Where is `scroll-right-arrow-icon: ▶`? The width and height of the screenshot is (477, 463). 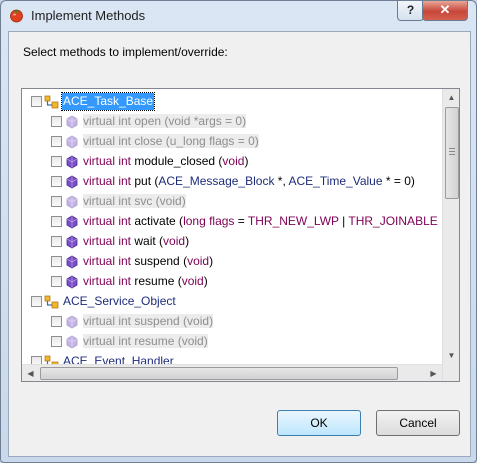 scroll-right-arrow-icon: ▶ is located at coordinates (433, 373).